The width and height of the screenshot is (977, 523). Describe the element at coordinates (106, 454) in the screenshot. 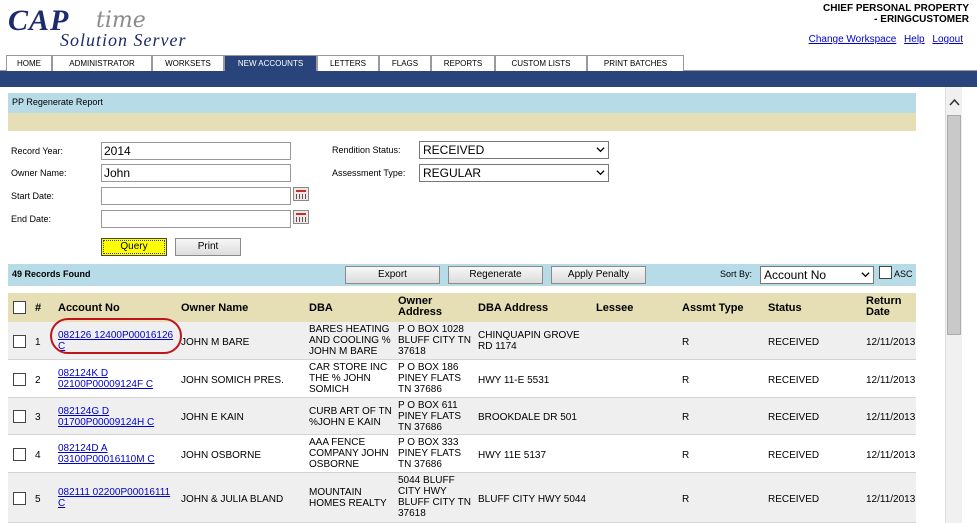

I see `account-no-link: 082124D A 03100P00016110M C` at that location.